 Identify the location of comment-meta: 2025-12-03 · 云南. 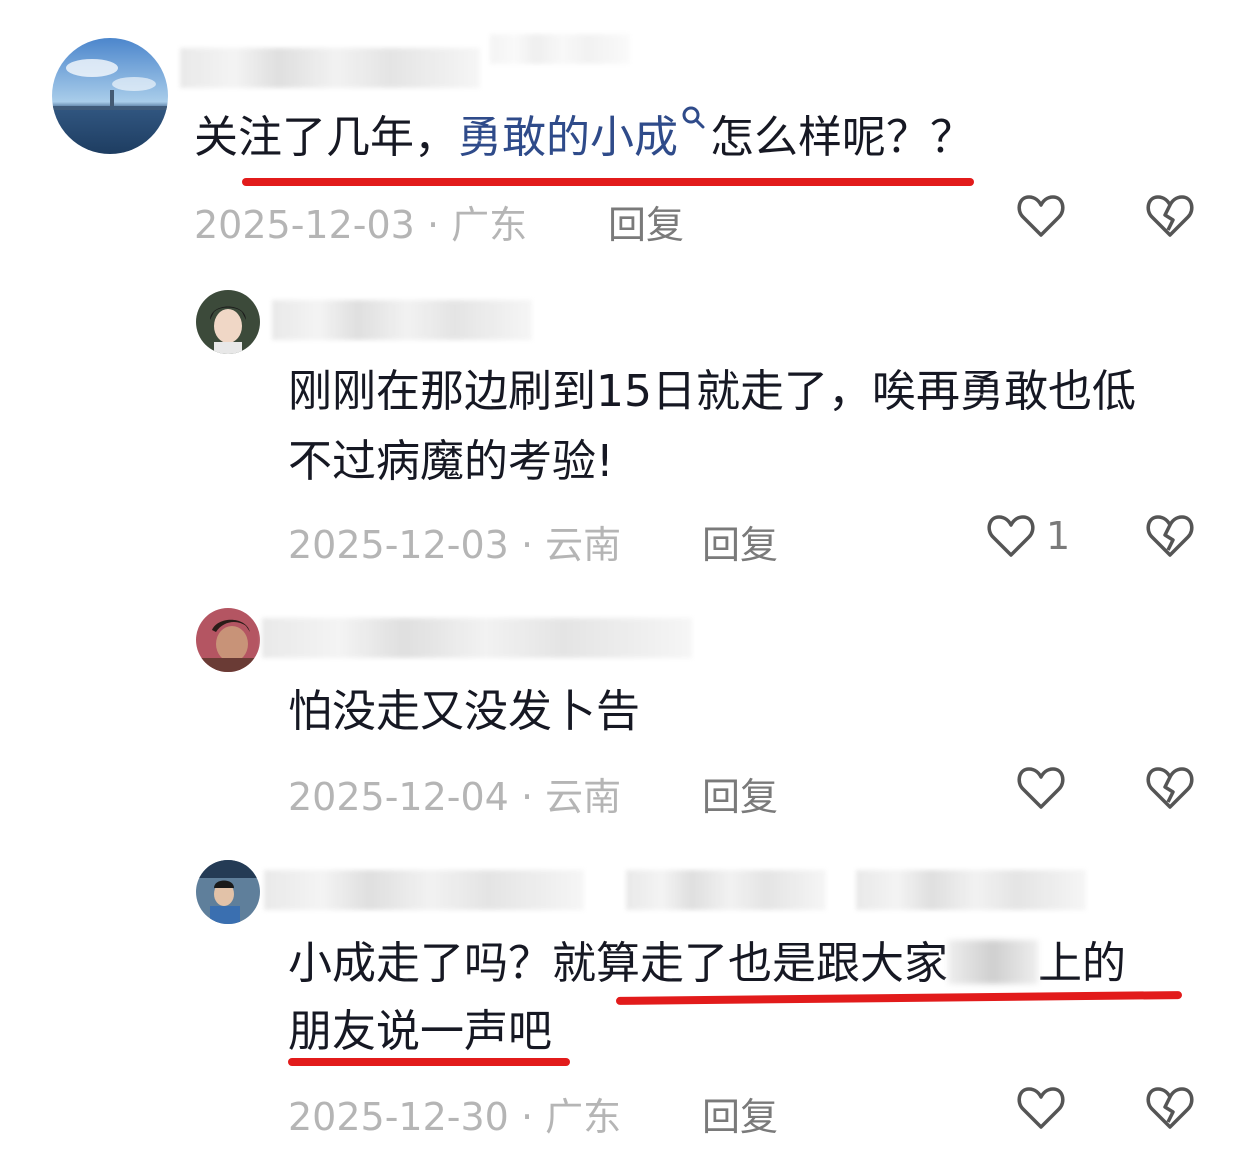
(454, 541).